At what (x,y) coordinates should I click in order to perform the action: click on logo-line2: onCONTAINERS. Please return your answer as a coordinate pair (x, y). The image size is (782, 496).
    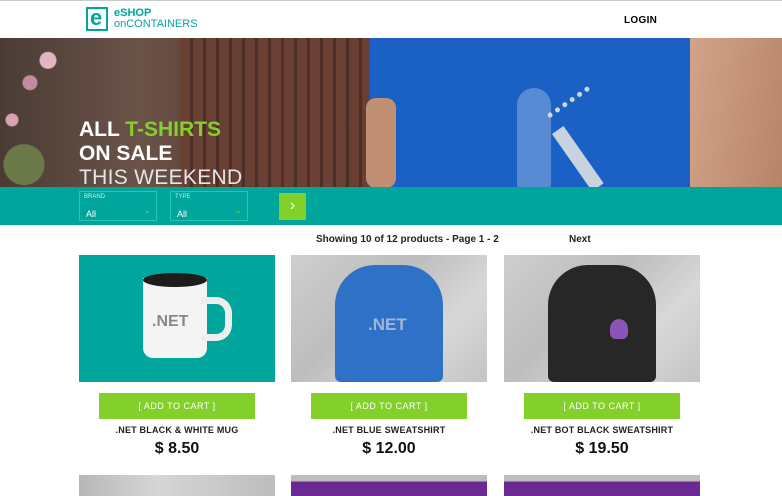
    Looking at the image, I should click on (156, 24).